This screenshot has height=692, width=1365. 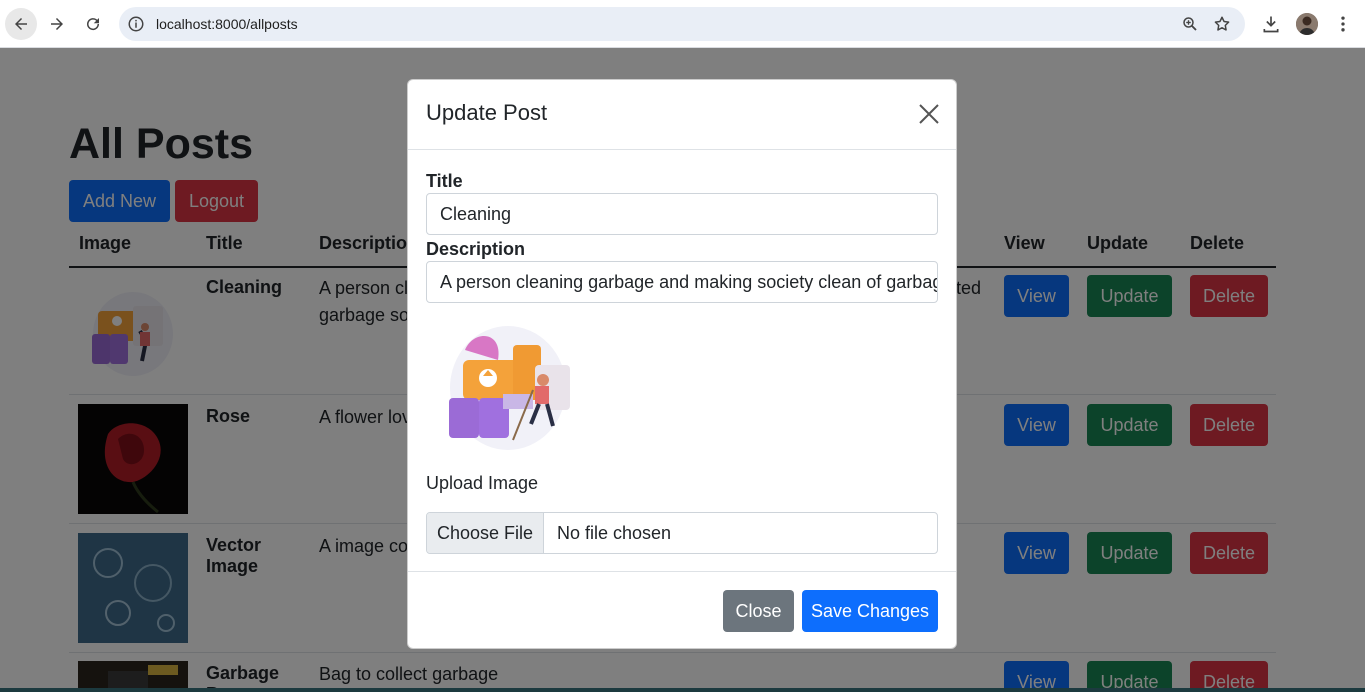 What do you see at coordinates (682, 690) in the screenshot?
I see `taskbar-strip` at bounding box center [682, 690].